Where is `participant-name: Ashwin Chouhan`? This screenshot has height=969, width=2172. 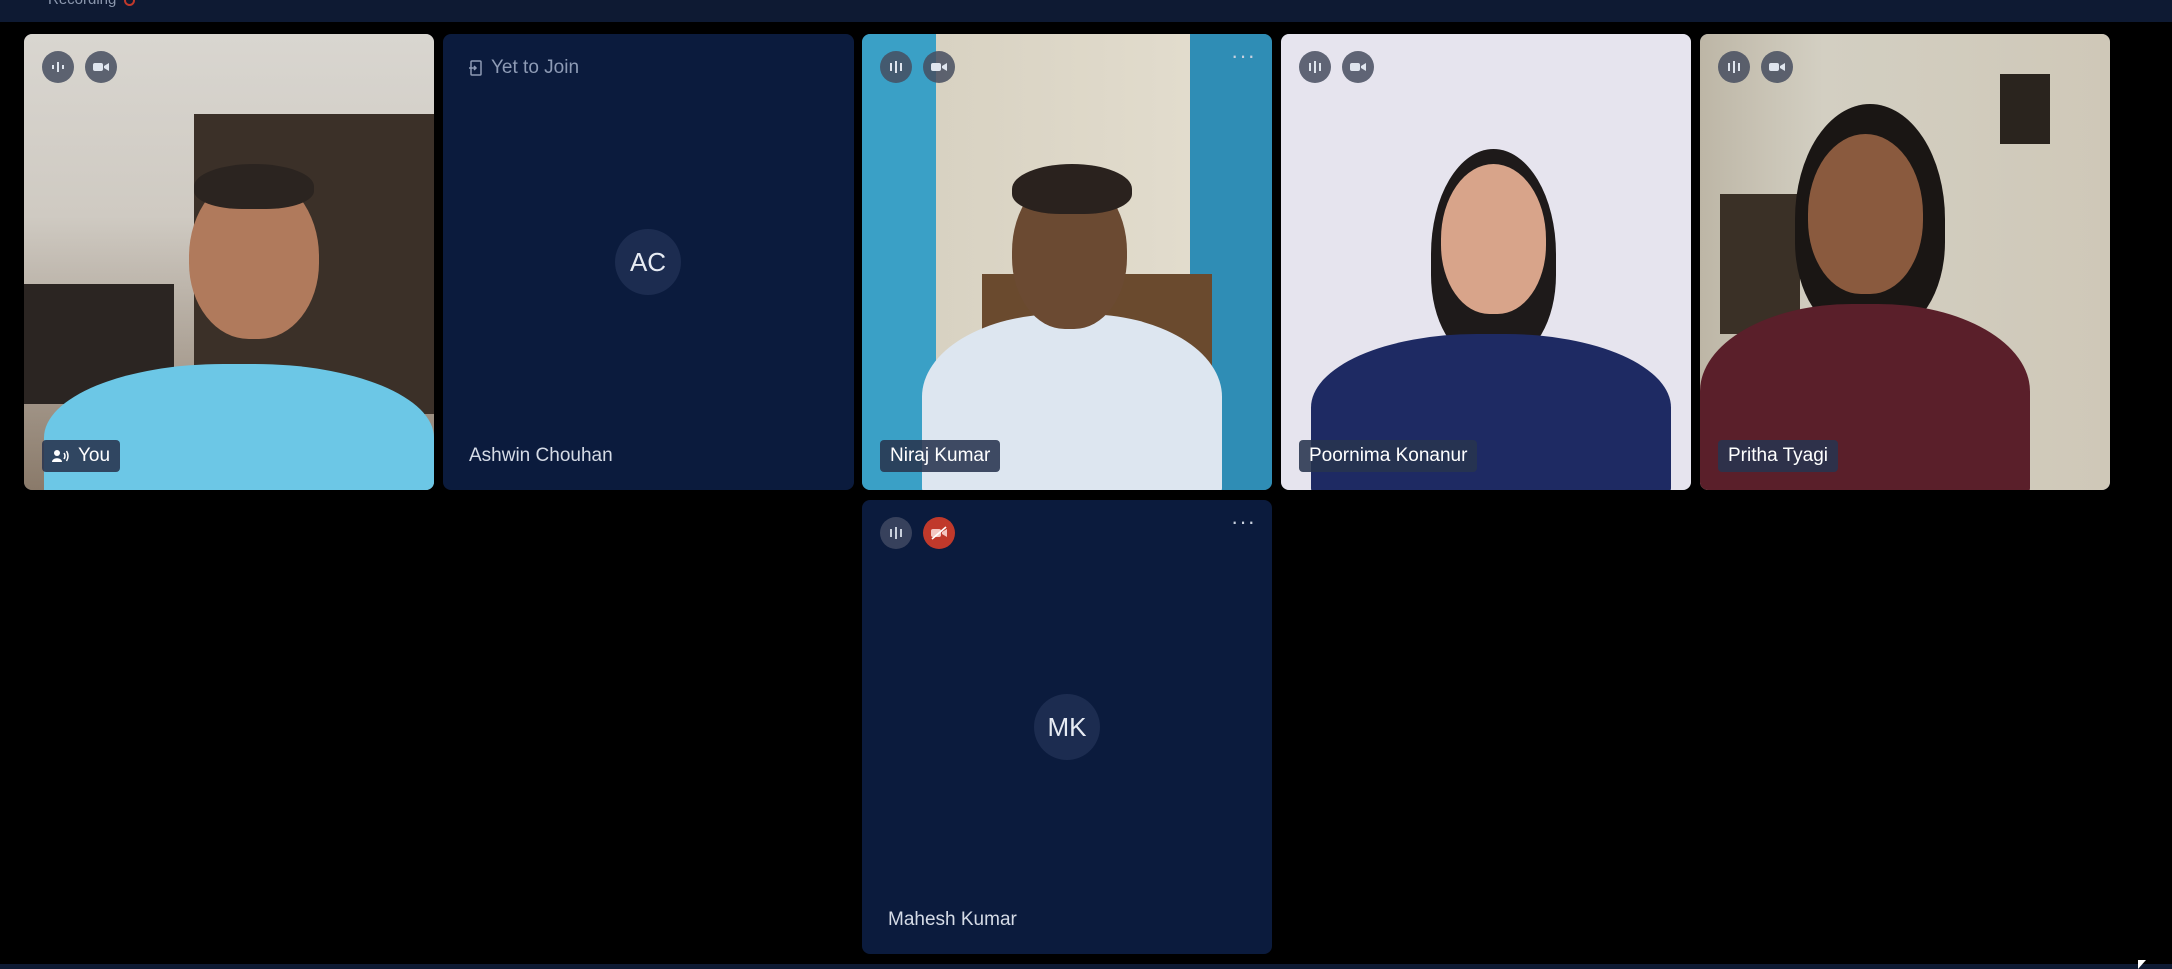 participant-name: Ashwin Chouhan is located at coordinates (541, 455).